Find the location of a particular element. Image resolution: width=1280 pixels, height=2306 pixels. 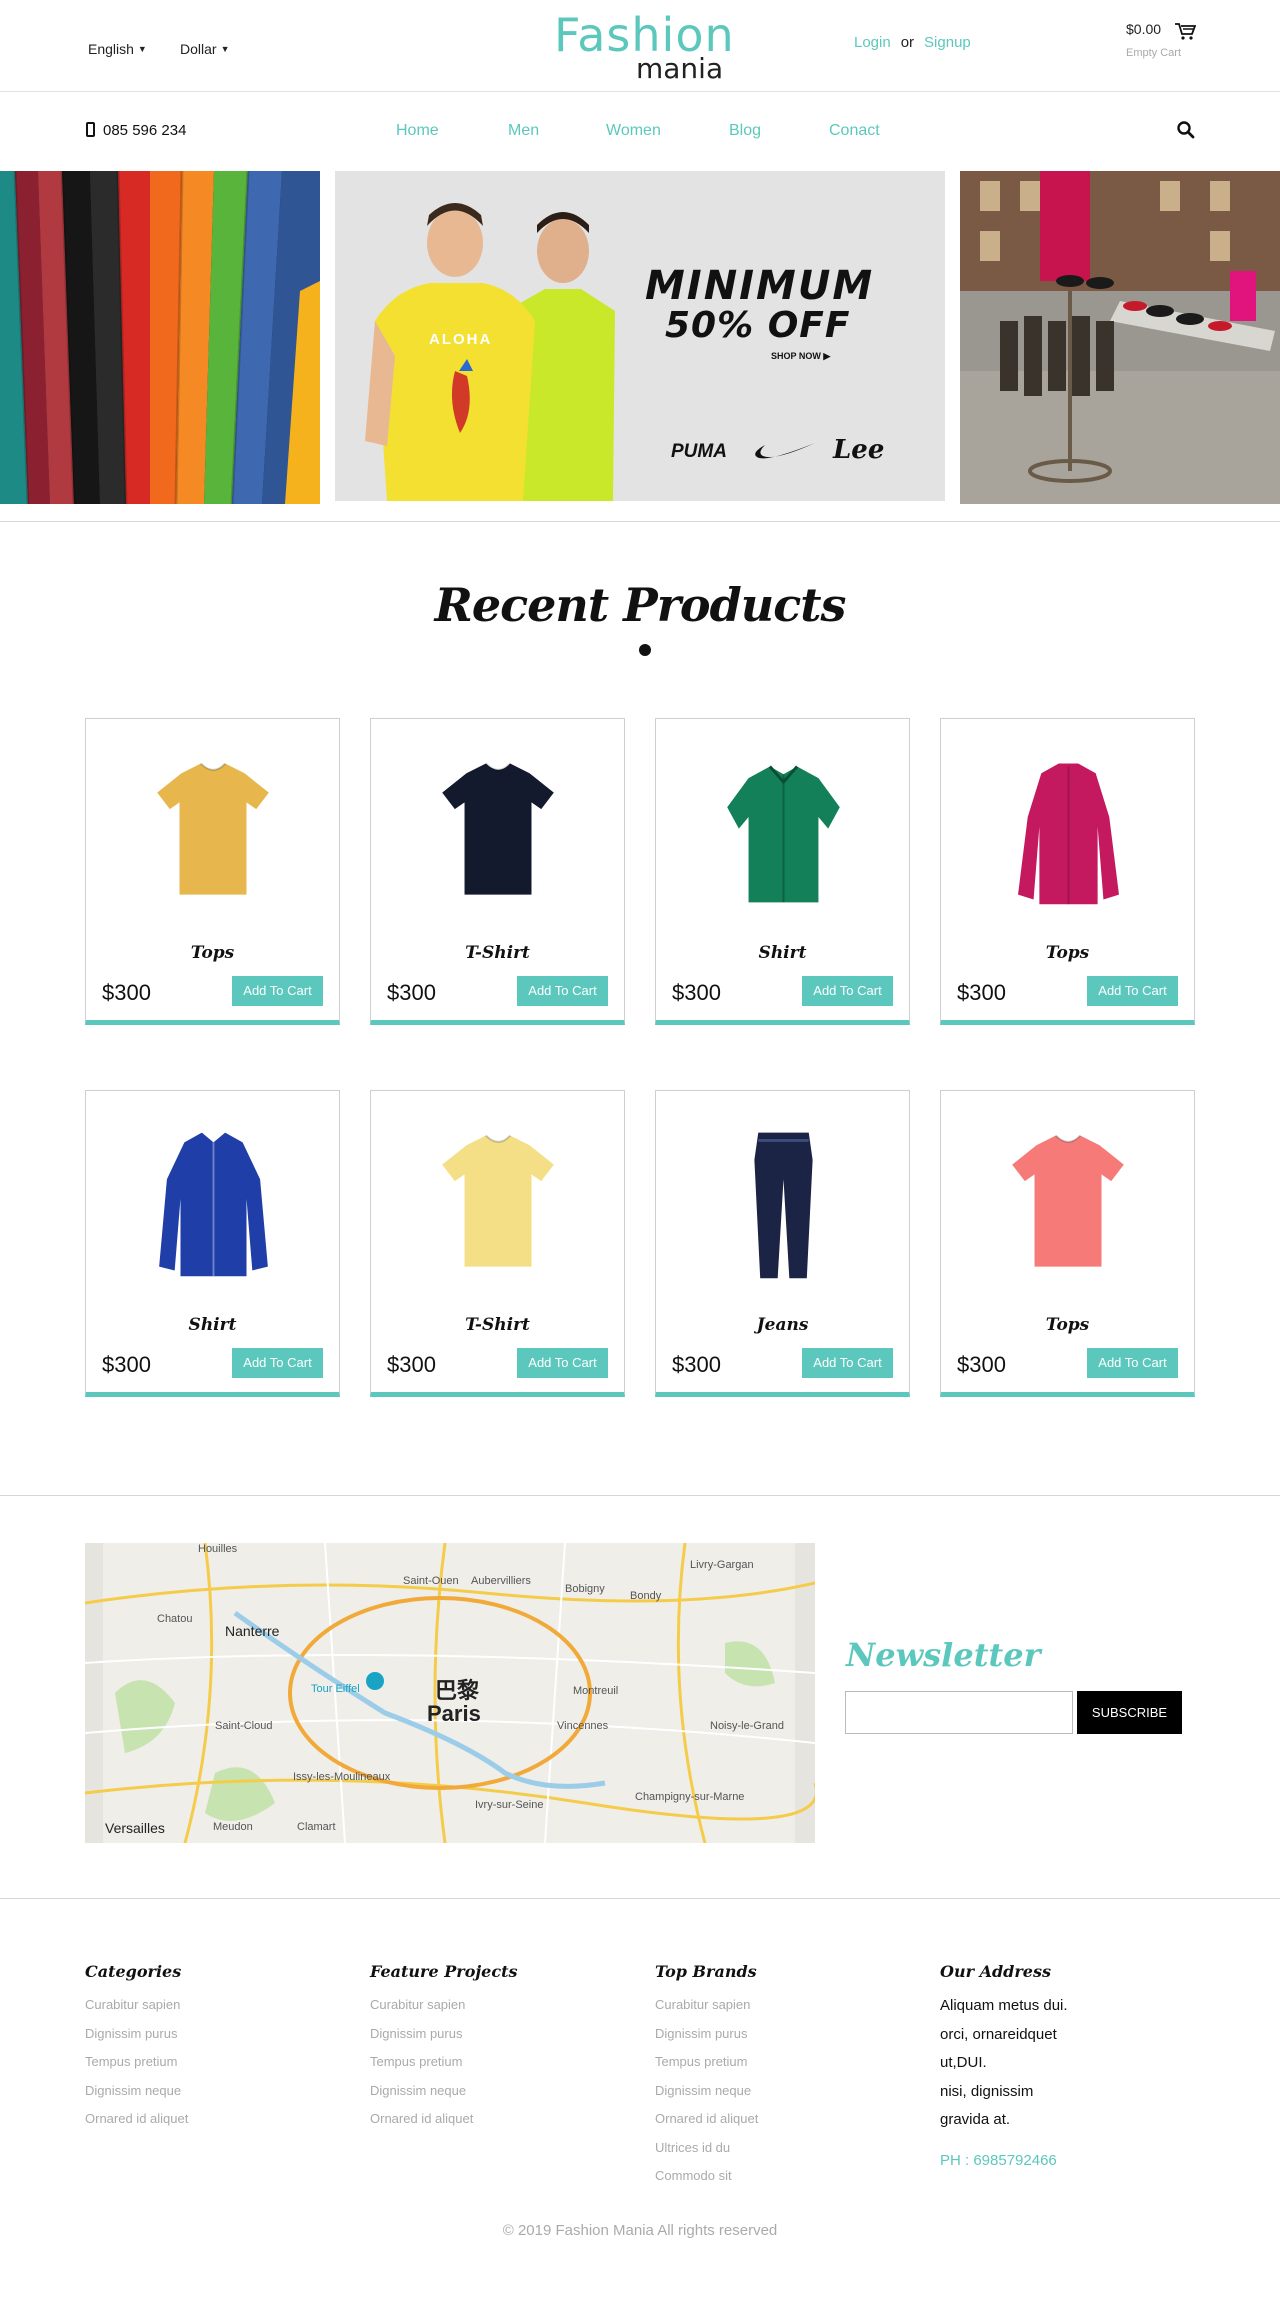

nav-item-contact: Conact is located at coordinates (854, 131).